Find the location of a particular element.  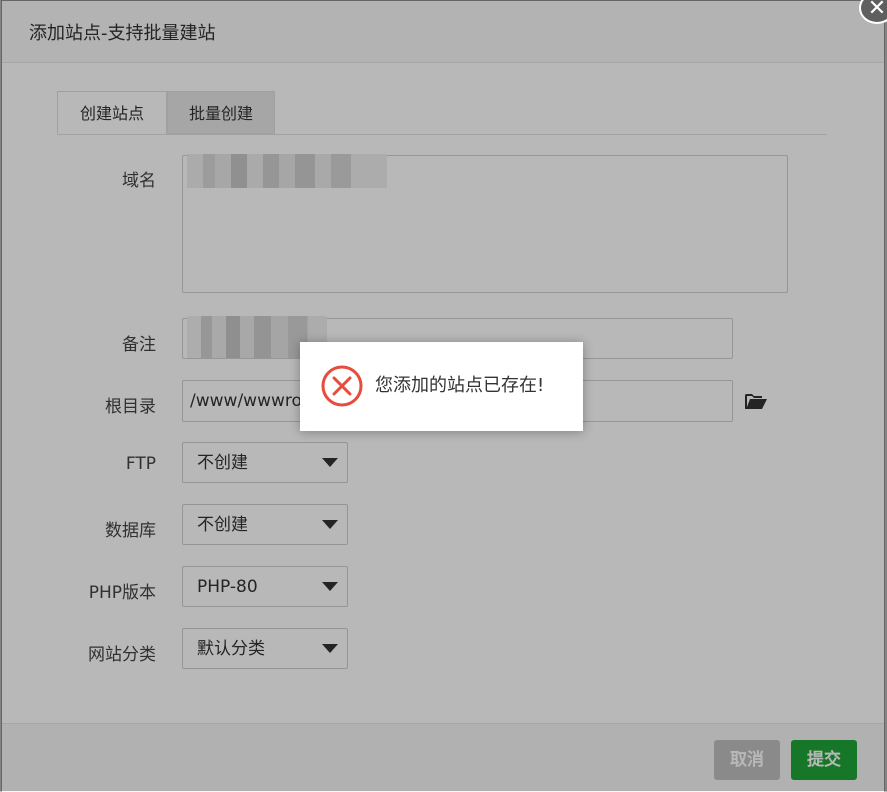

error-circle-icon is located at coordinates (342, 386).